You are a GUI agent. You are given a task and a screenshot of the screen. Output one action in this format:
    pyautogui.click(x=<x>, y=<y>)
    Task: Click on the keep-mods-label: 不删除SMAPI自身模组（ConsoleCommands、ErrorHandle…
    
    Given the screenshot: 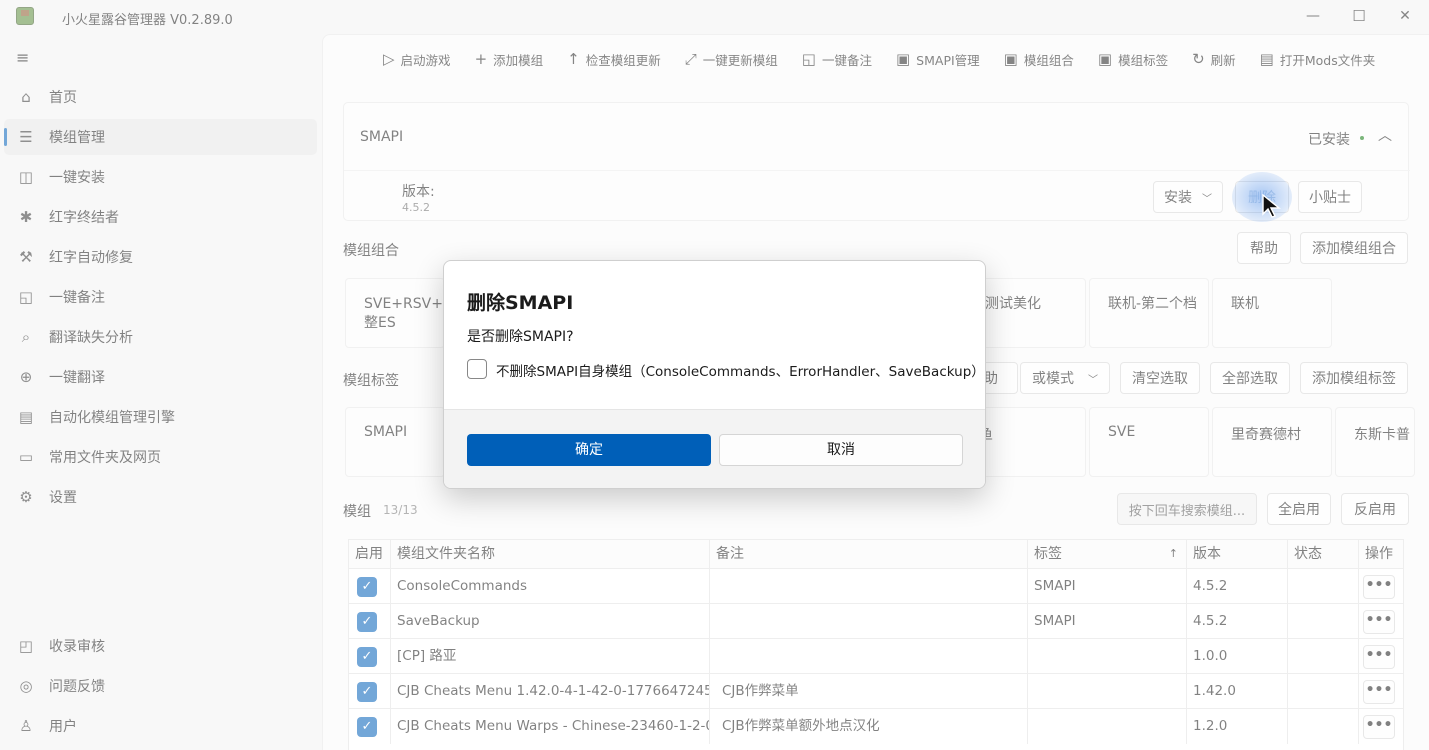 What is the action you would take?
    pyautogui.click(x=740, y=370)
    